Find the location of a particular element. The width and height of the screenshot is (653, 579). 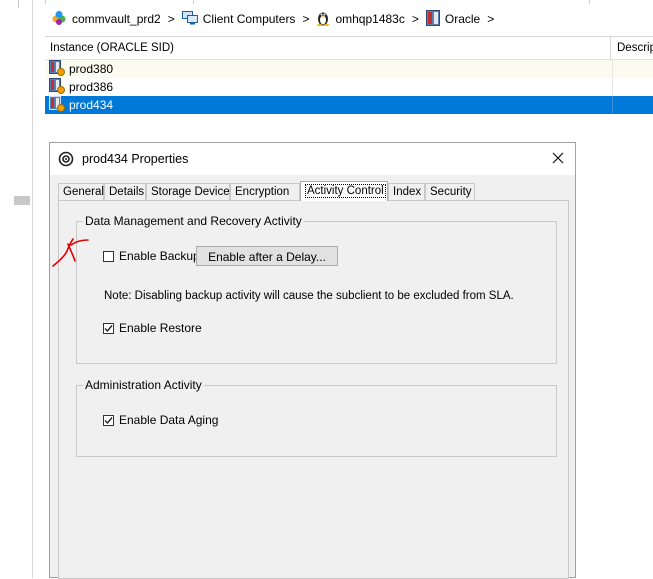

client-computers-icon is located at coordinates (189, 19).